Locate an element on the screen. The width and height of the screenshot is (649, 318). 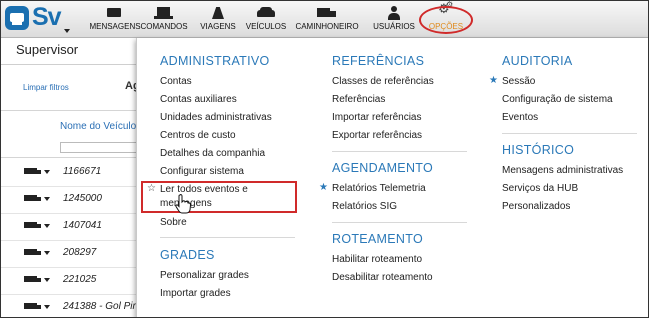
brand-text: Sv is located at coordinates (47, 17).